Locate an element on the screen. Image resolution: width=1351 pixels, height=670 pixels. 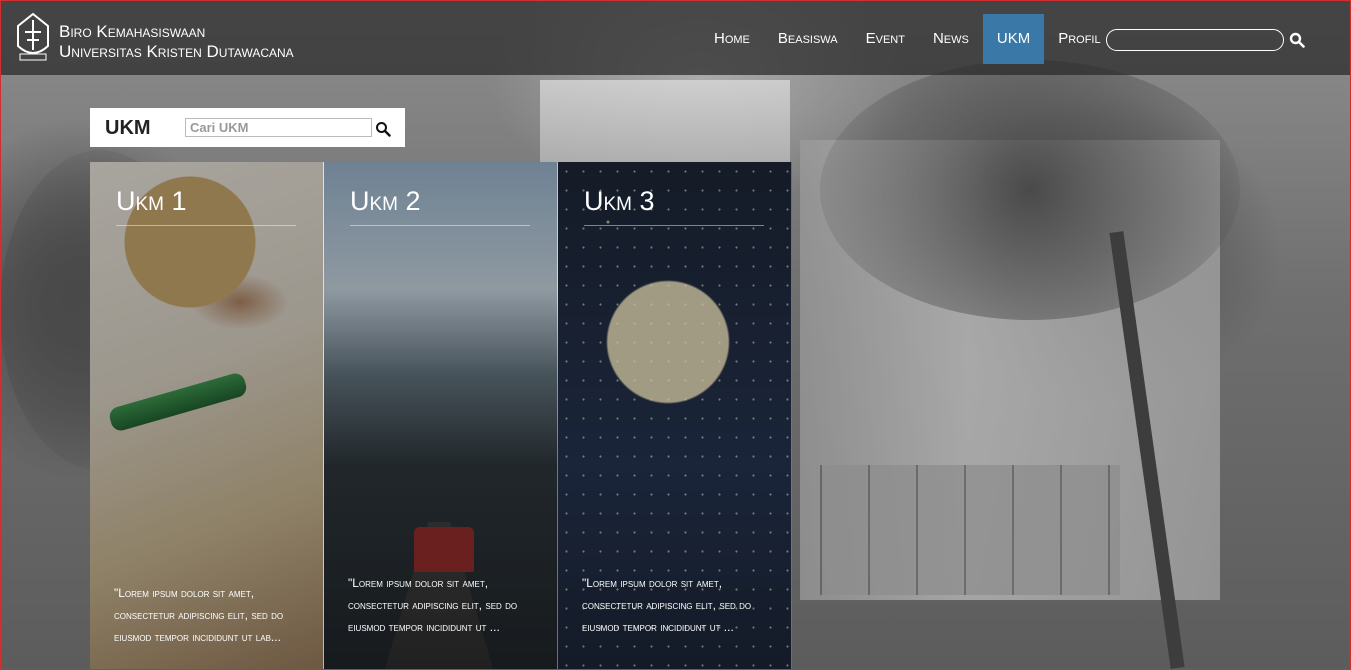
main-nav: Home Beasiswa Event News UKM Profil is located at coordinates (907, 39).